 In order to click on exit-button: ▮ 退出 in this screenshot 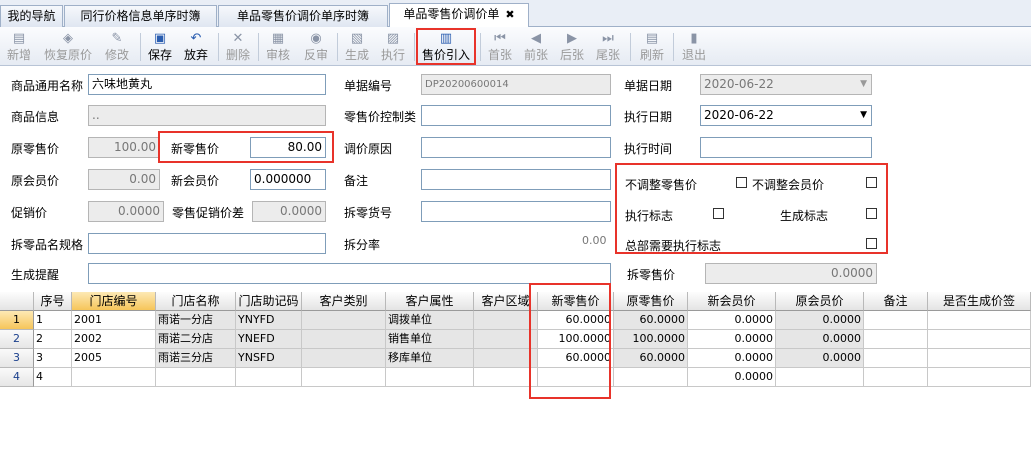, I will do `click(694, 46)`.